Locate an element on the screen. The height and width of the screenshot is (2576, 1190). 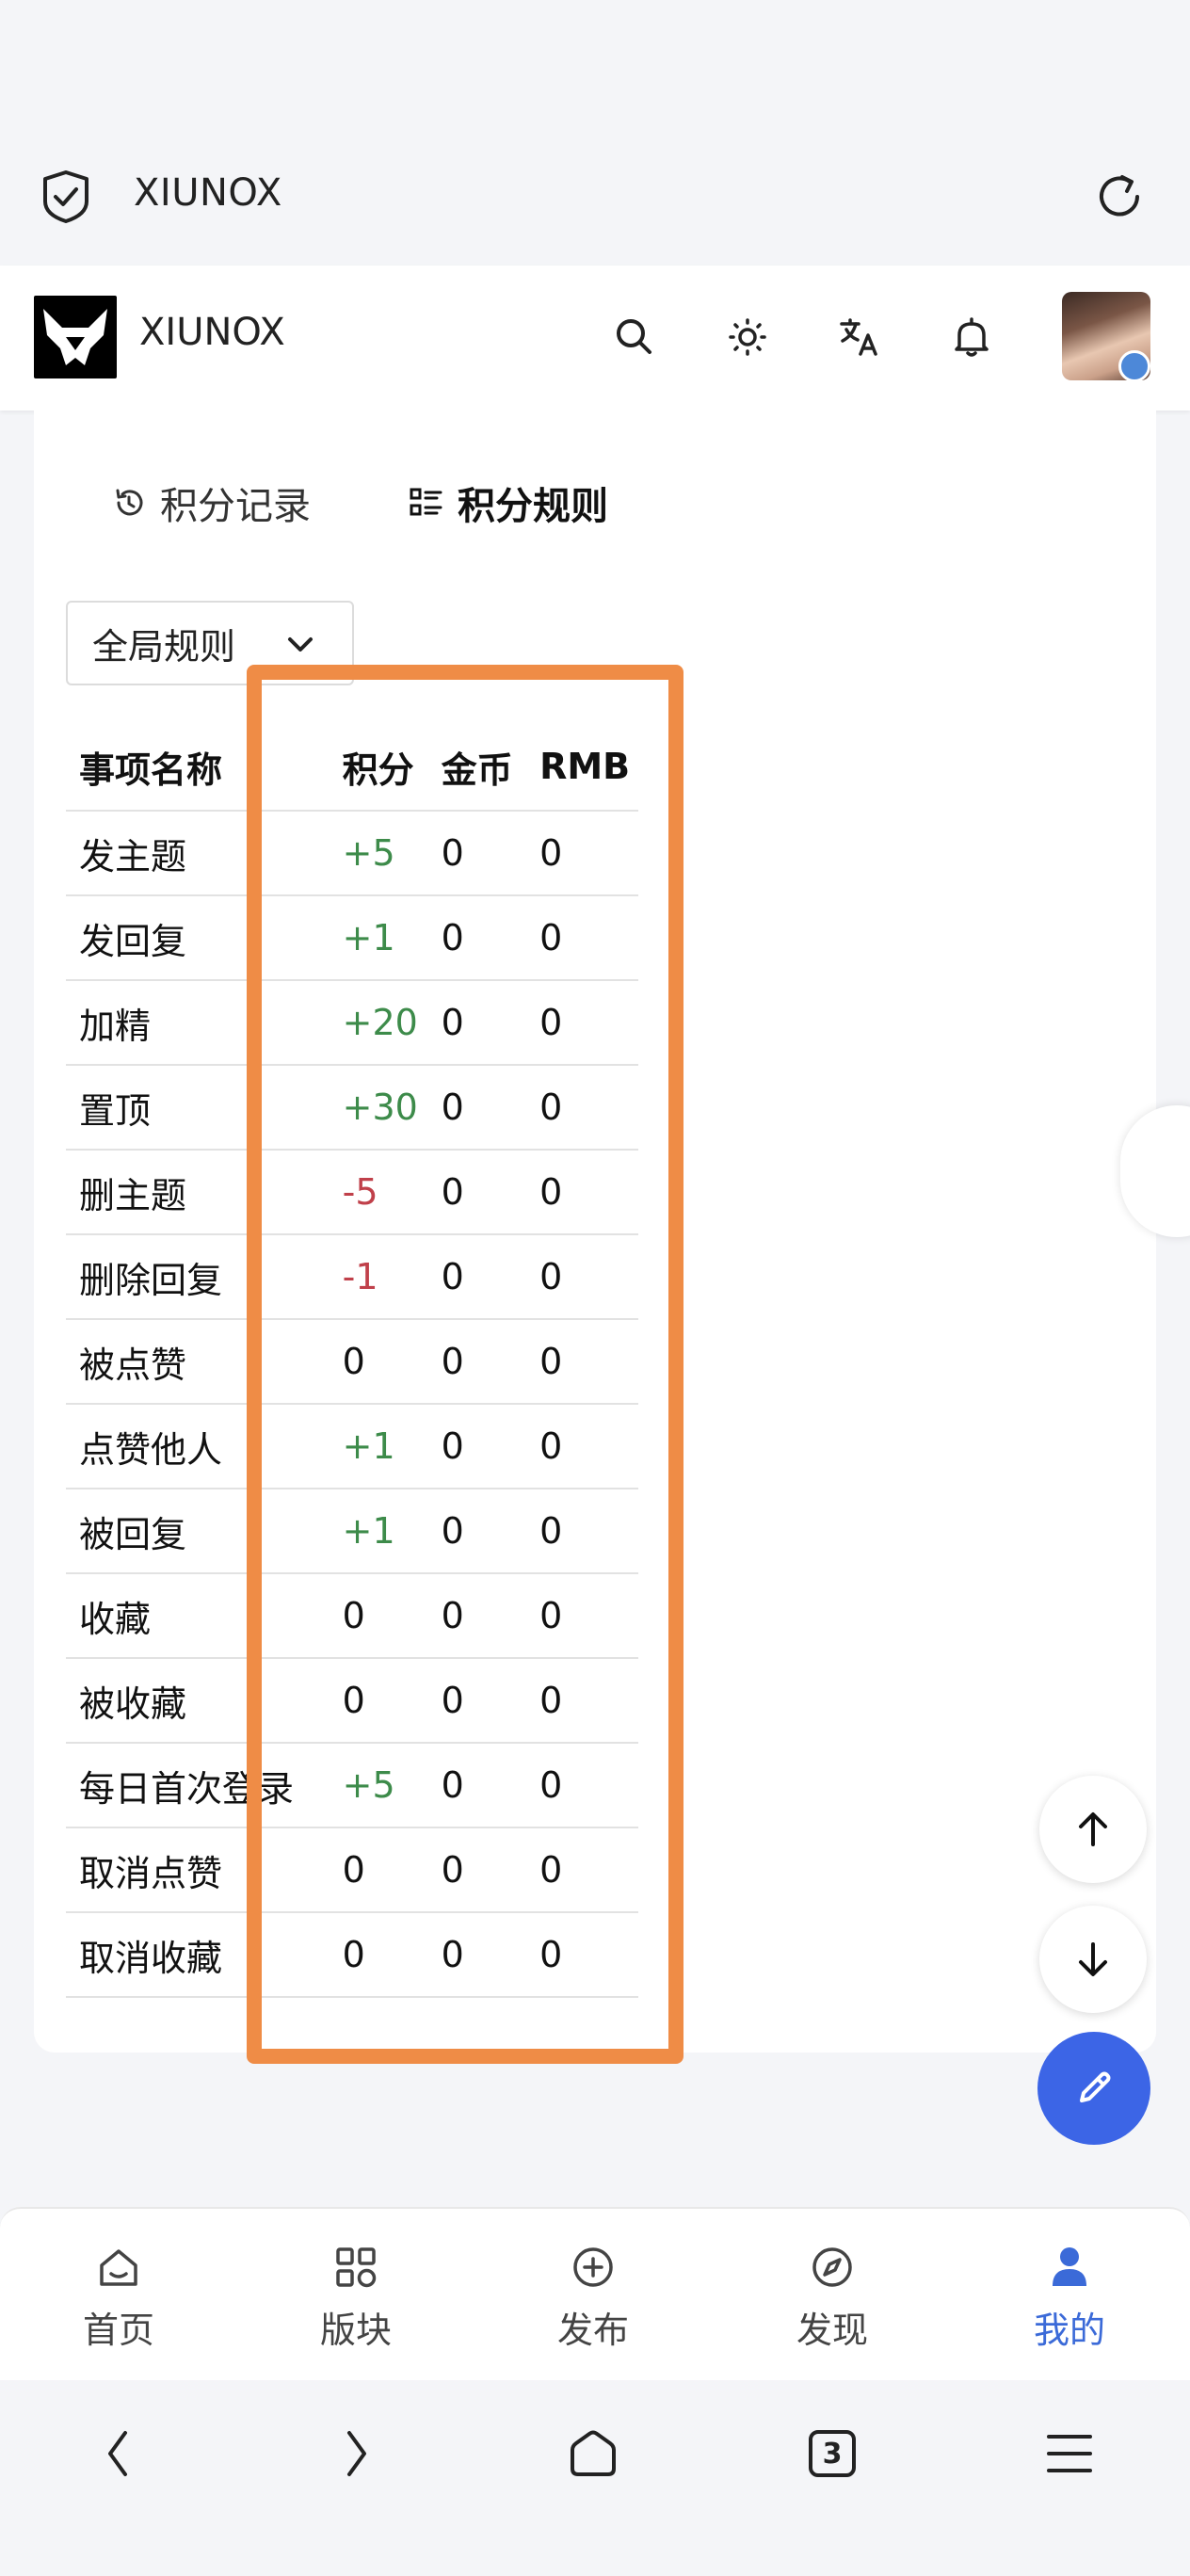
chevron-right-icon is located at coordinates (356, 2453).